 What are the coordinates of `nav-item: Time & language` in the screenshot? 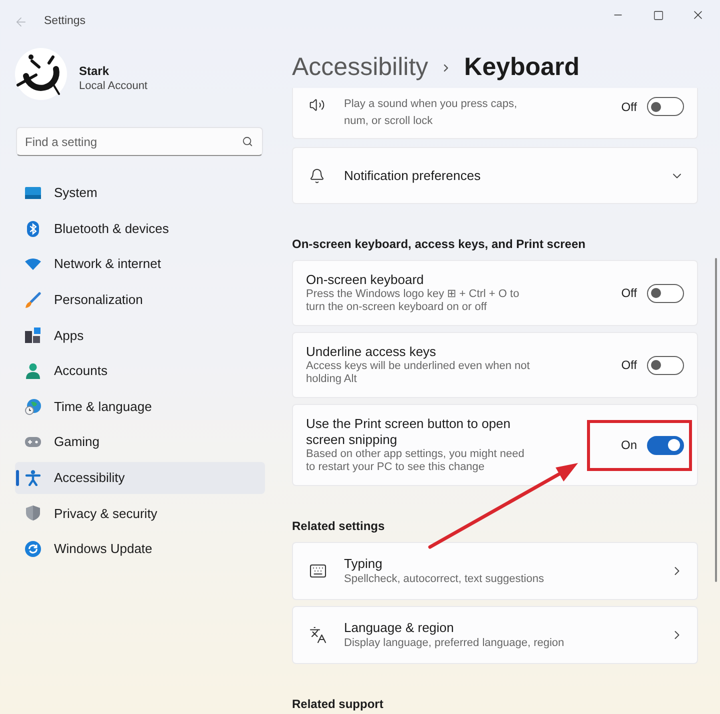 It's located at (140, 406).